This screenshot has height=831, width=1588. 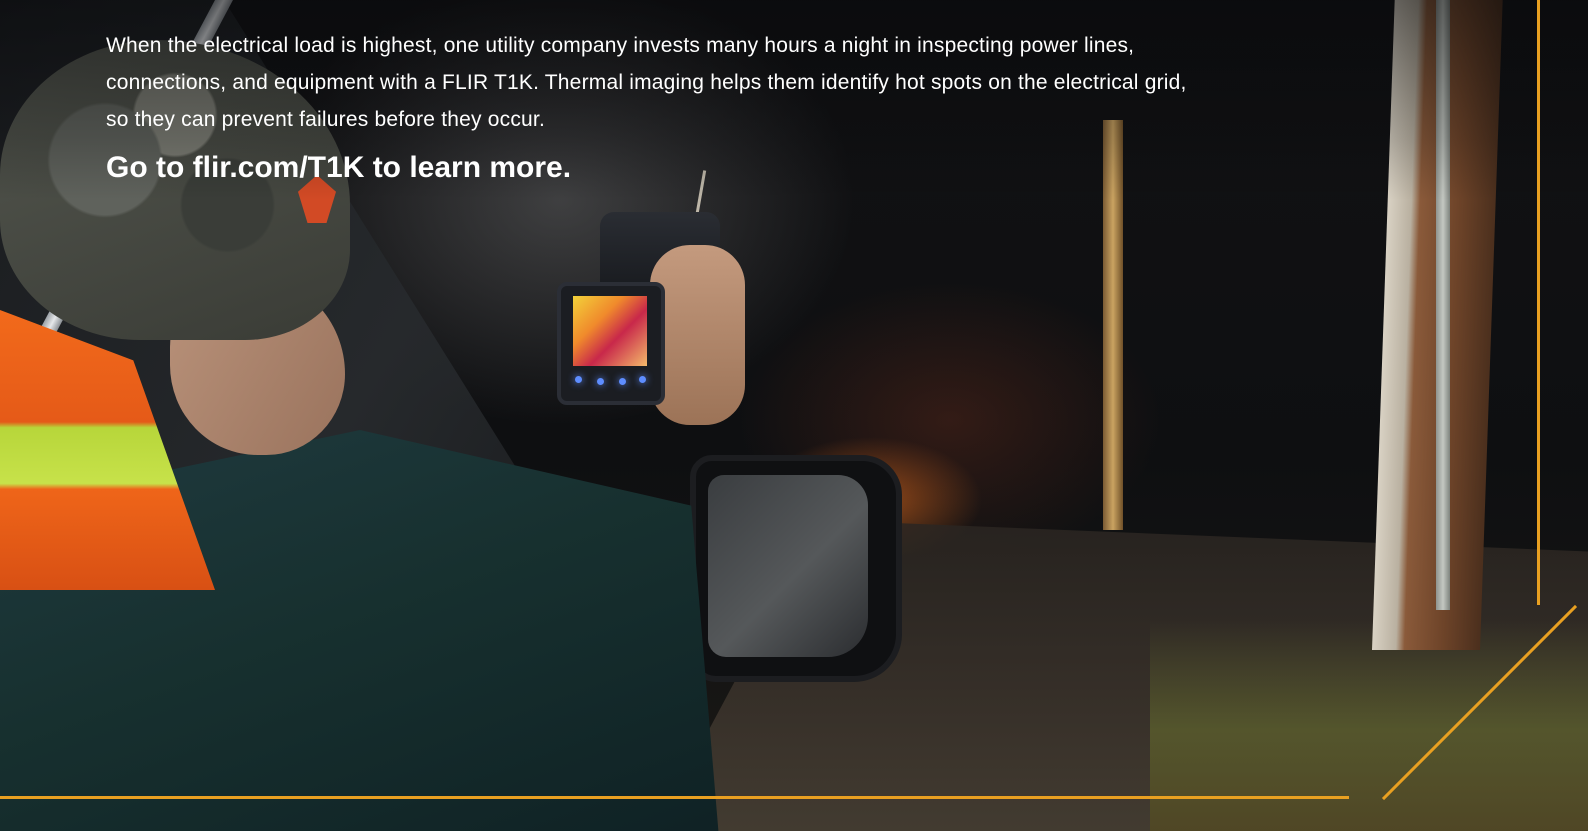 What do you see at coordinates (788, 566) in the screenshot?
I see `mirror-glass` at bounding box center [788, 566].